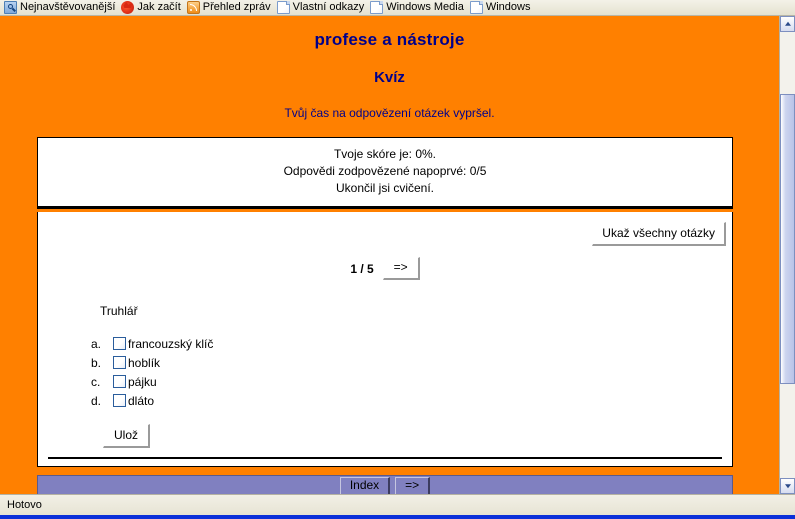  What do you see at coordinates (144, 362) in the screenshot?
I see `option-label: hoblík` at bounding box center [144, 362].